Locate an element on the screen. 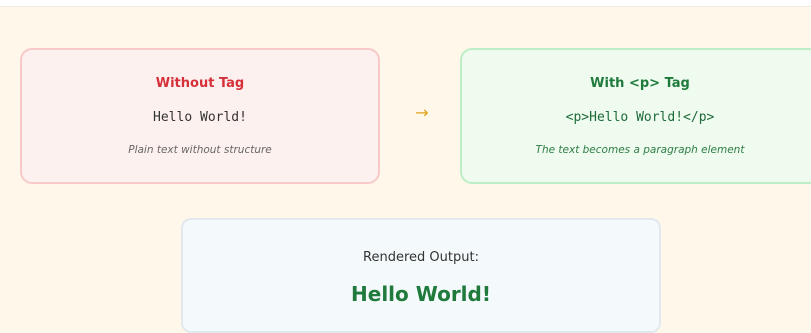 The image size is (811, 333). with-p-tag-code: <p>Hello World!</p> is located at coordinates (640, 117).